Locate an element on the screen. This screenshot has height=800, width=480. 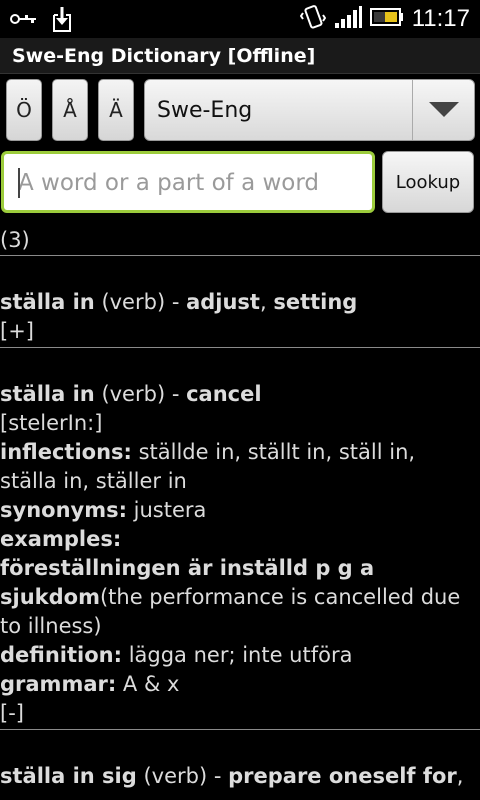
lookup-button: Lookup is located at coordinates (428, 182).